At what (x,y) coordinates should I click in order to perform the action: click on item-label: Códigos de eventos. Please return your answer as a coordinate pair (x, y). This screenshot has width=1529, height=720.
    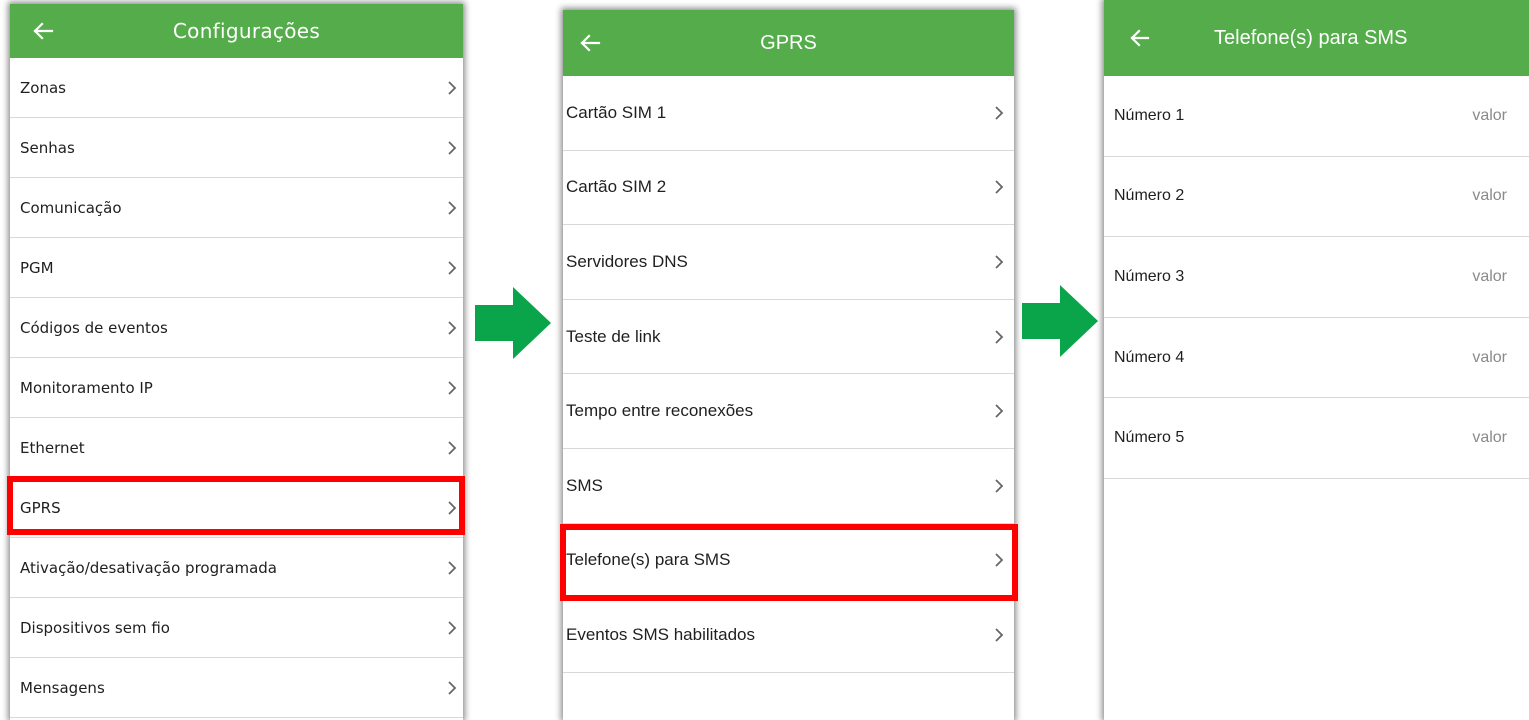
    Looking at the image, I should click on (94, 327).